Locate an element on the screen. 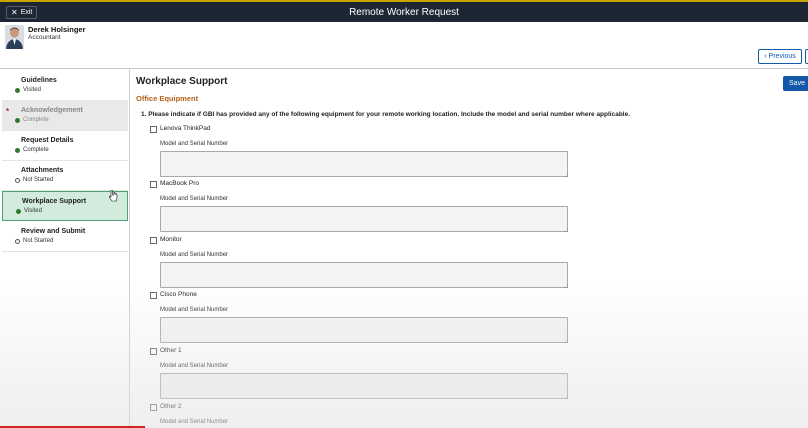  save-button: Save is located at coordinates (795, 83).